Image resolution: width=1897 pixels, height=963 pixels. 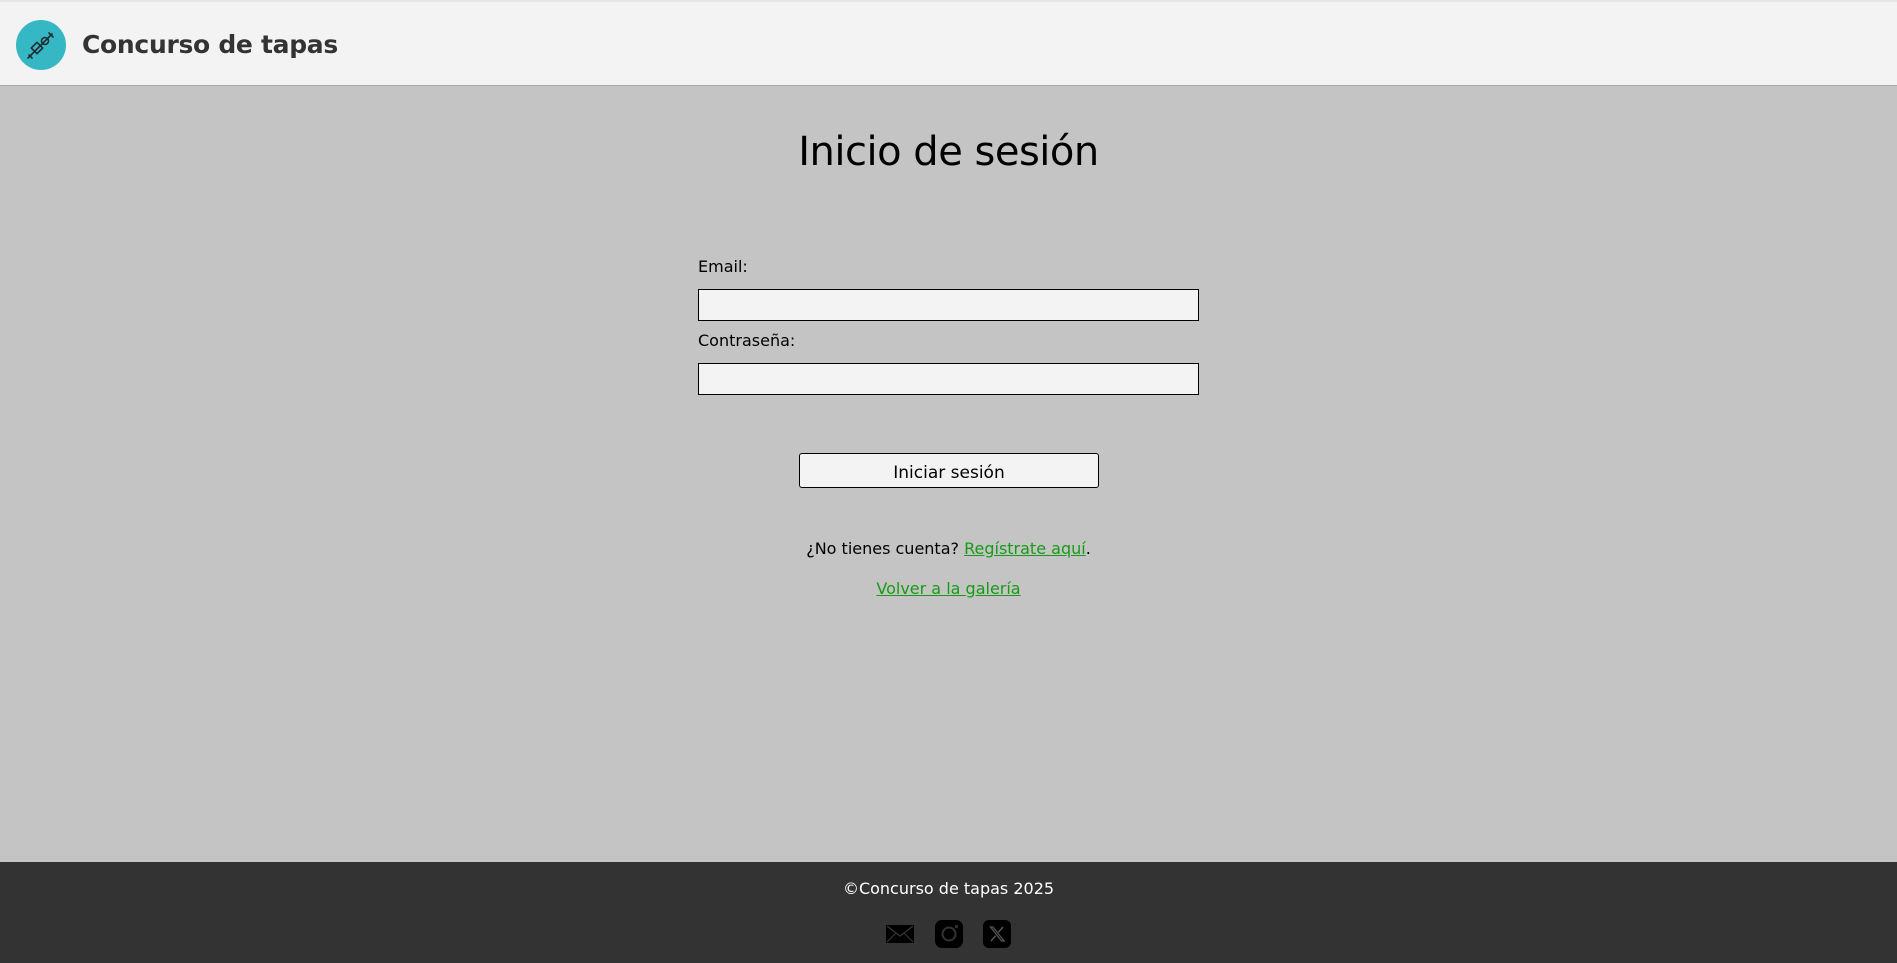 What do you see at coordinates (900, 934) in the screenshot?
I see `mail-icon` at bounding box center [900, 934].